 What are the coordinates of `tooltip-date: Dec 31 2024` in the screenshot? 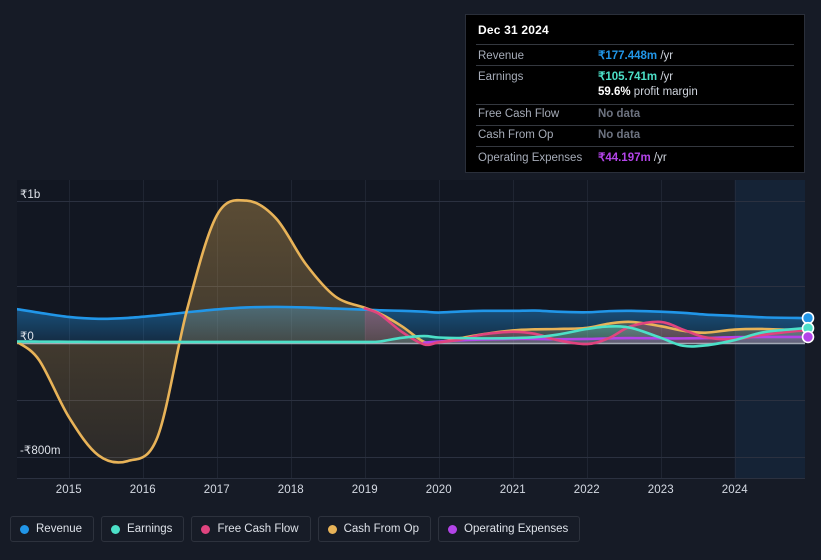 It's located at (513, 30).